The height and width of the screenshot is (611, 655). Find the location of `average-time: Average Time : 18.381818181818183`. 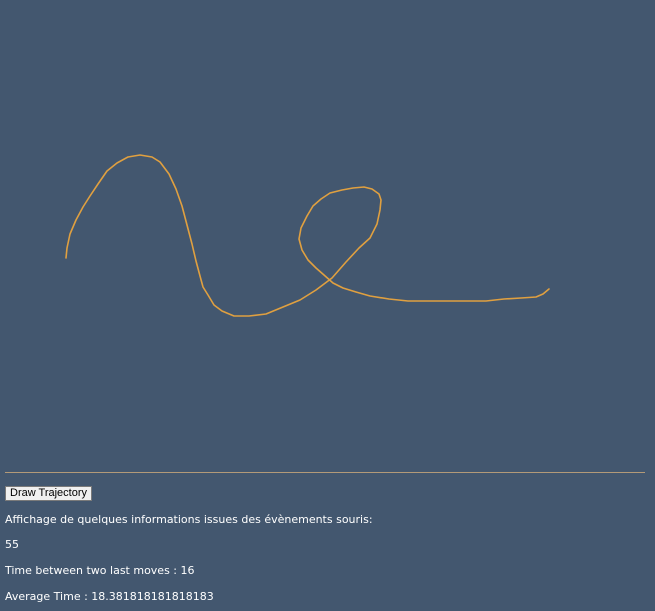

average-time: Average Time : 18.381818181818183 is located at coordinates (109, 596).